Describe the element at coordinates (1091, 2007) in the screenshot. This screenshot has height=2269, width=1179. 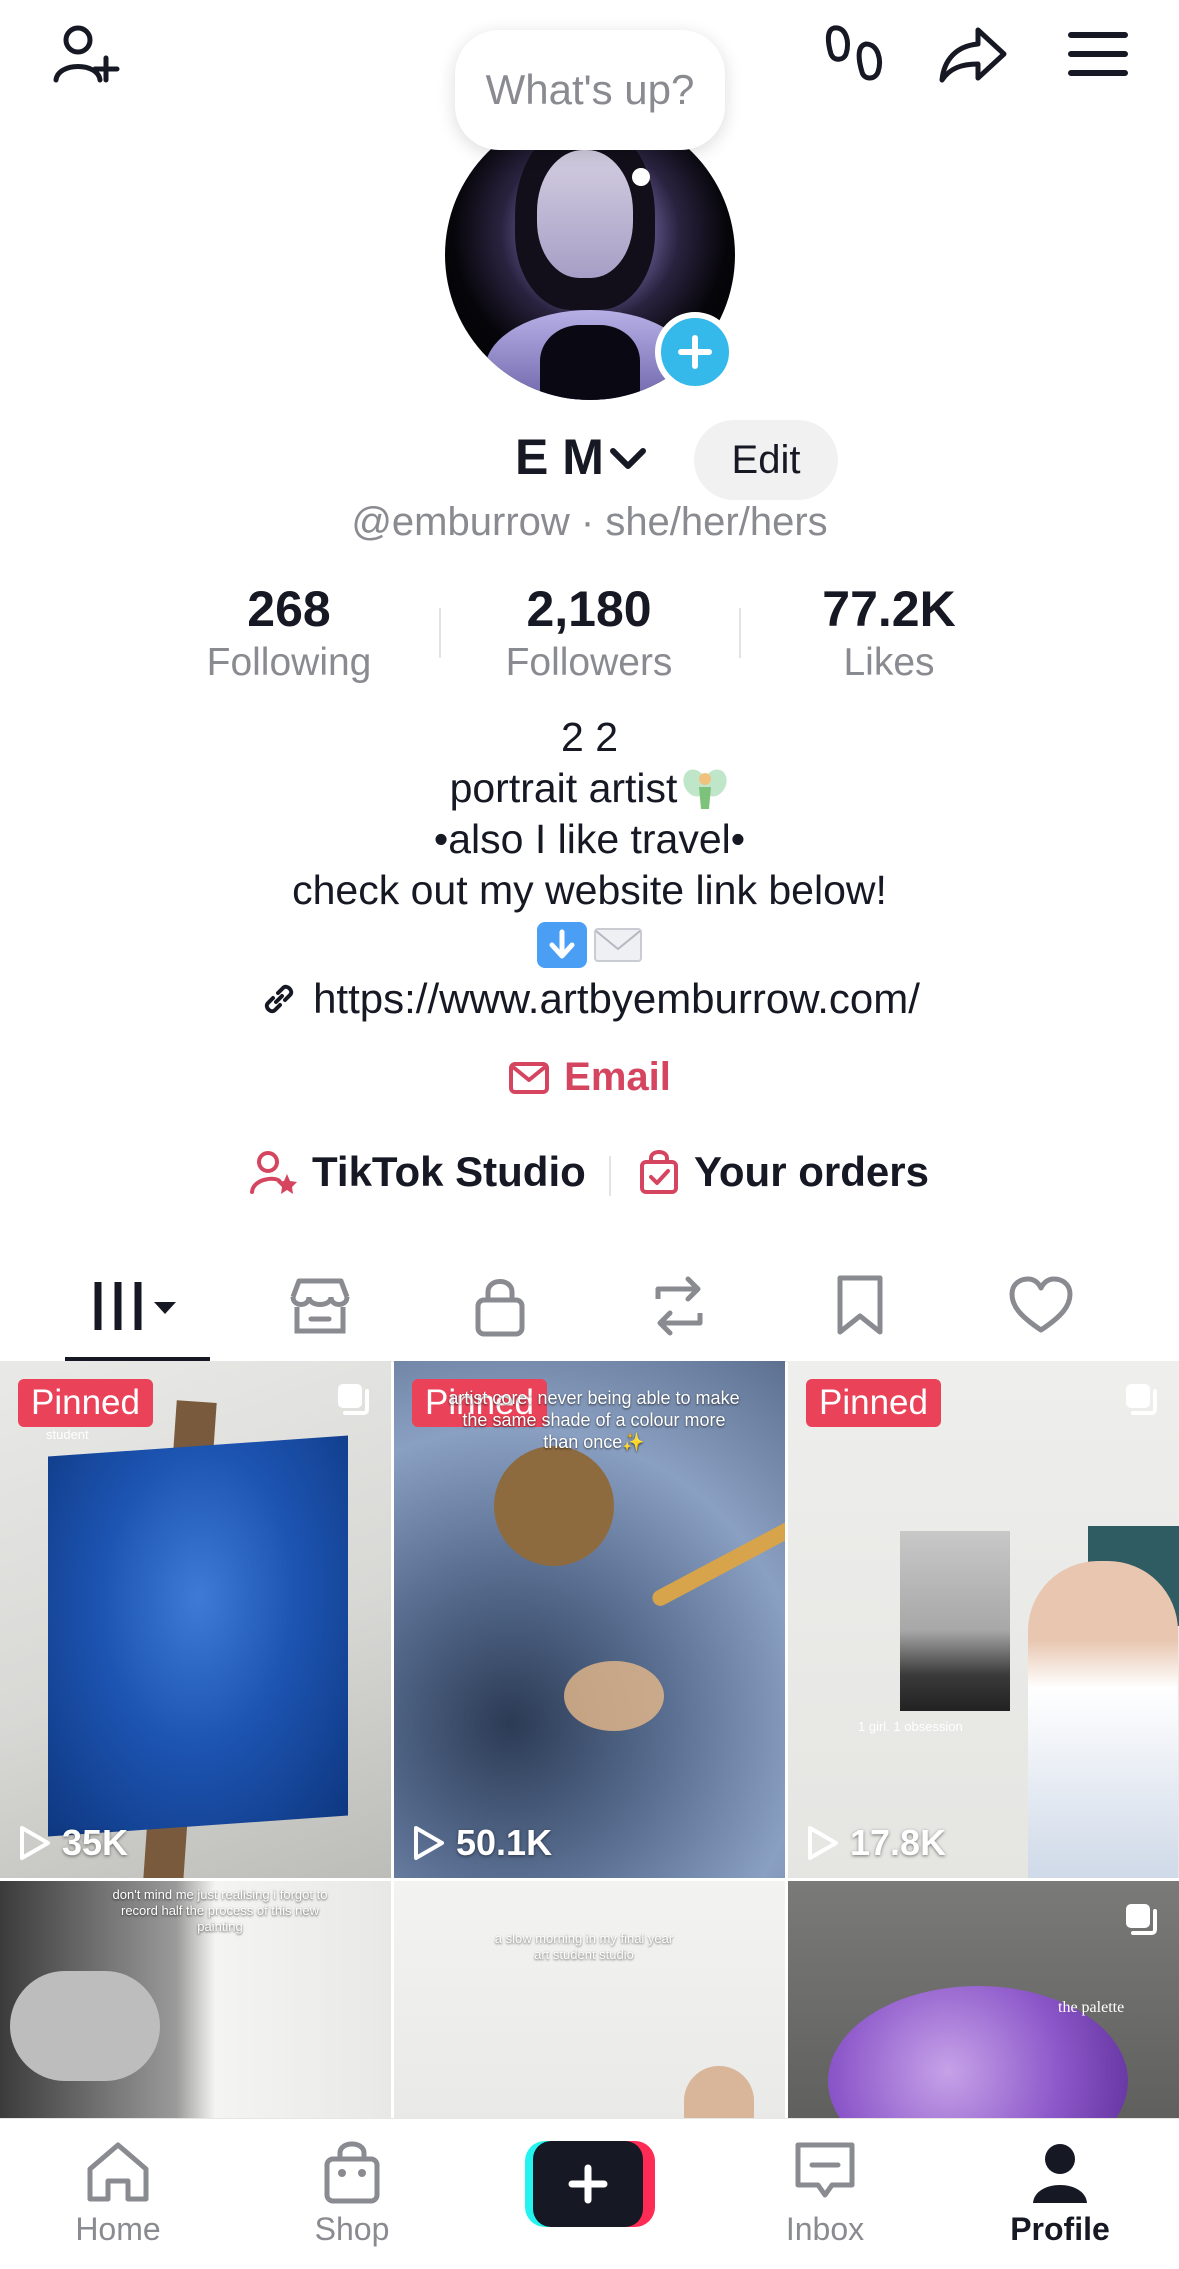
I see `video-caption: the palette` at that location.